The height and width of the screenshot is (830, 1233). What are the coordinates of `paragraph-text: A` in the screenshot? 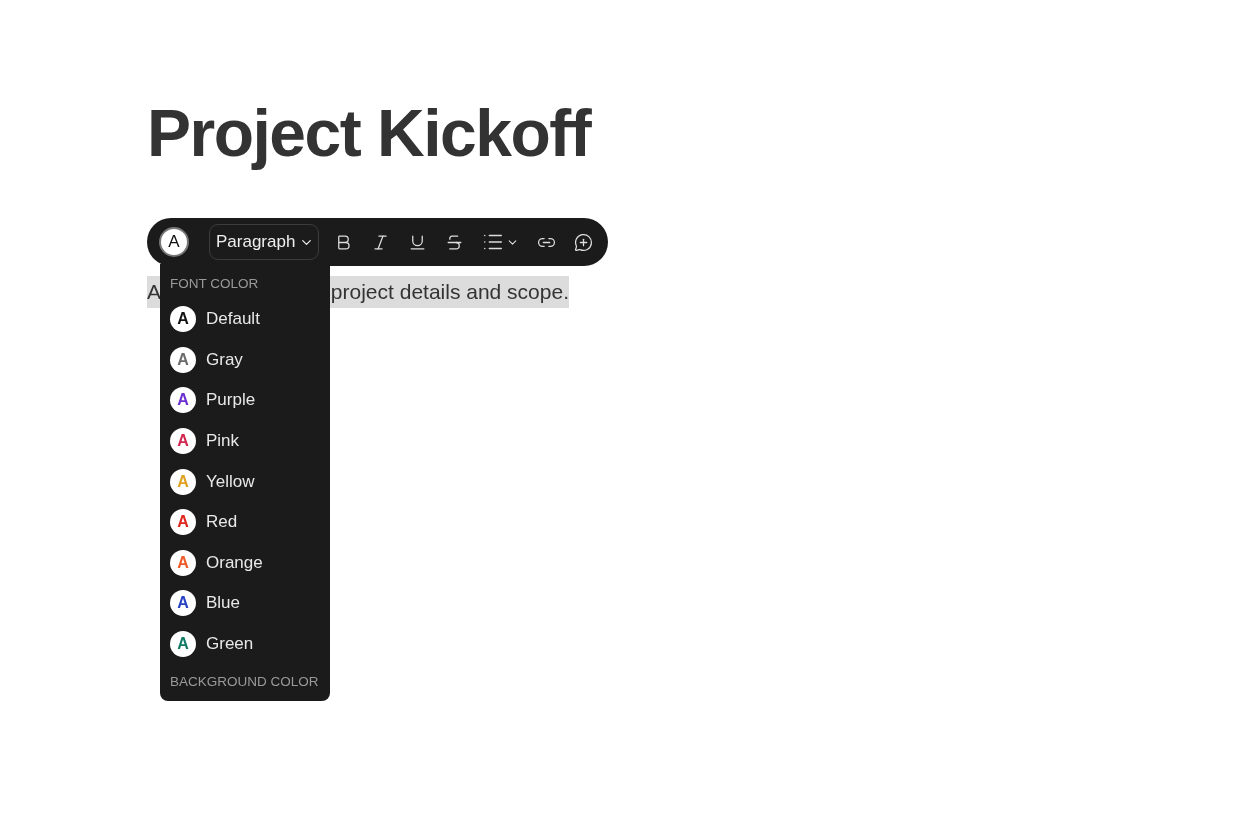 It's located at (154, 292).